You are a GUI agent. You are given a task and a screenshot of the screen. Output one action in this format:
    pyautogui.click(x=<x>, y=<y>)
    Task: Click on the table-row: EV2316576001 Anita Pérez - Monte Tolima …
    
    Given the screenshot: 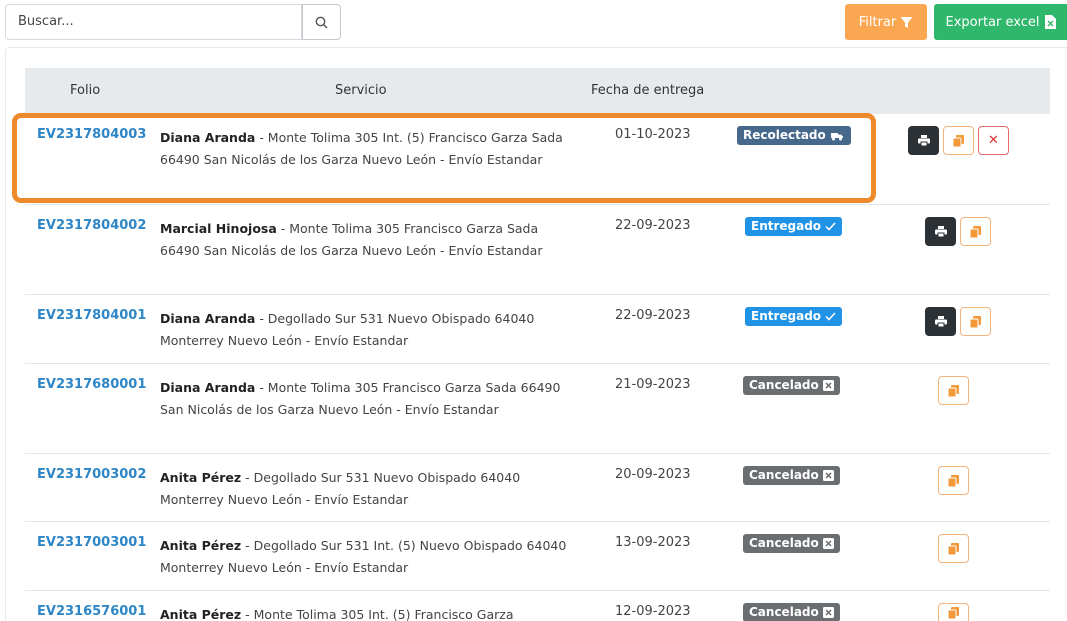 What is the action you would take?
    pyautogui.click(x=537, y=606)
    